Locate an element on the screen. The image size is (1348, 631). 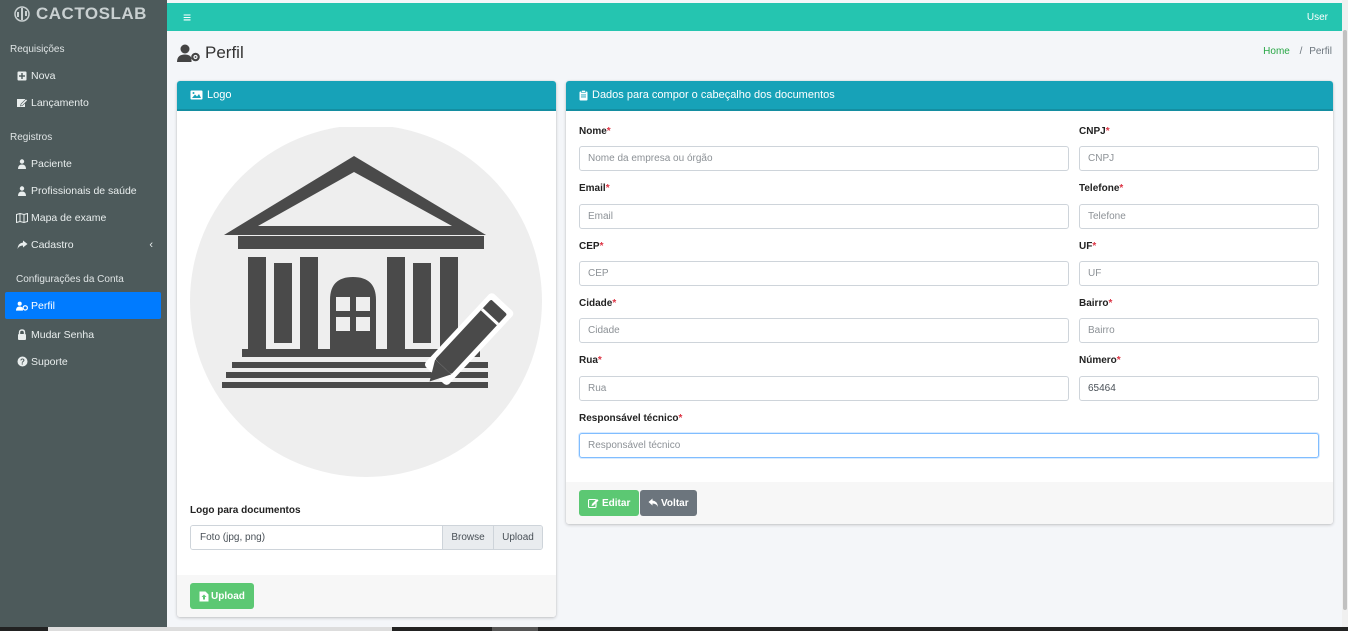
telefone-input is located at coordinates (1199, 216).